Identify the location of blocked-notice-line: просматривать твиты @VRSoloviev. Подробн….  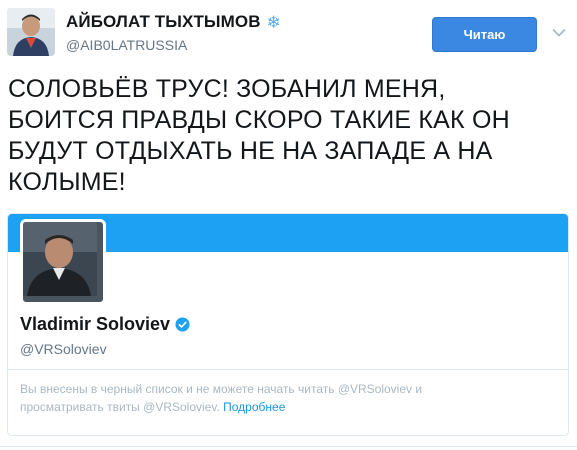
(285, 407).